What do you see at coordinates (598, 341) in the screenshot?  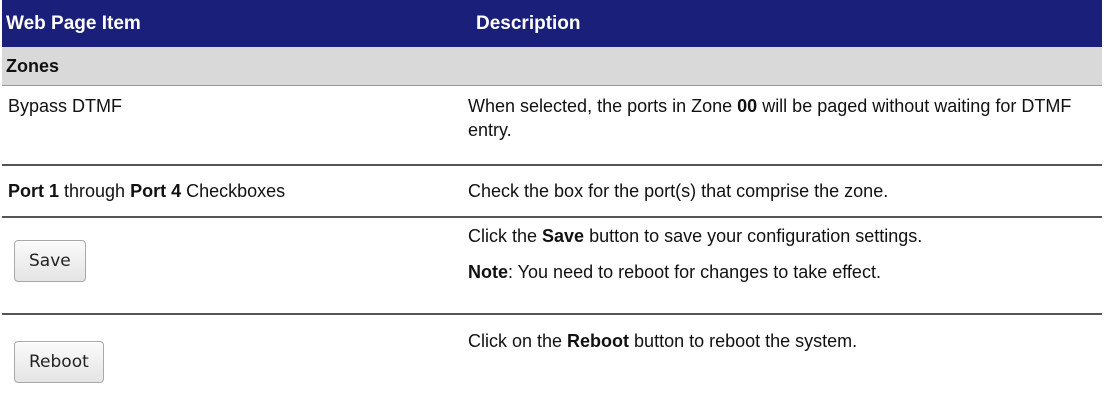 I see `reboot-bold: Reboot` at bounding box center [598, 341].